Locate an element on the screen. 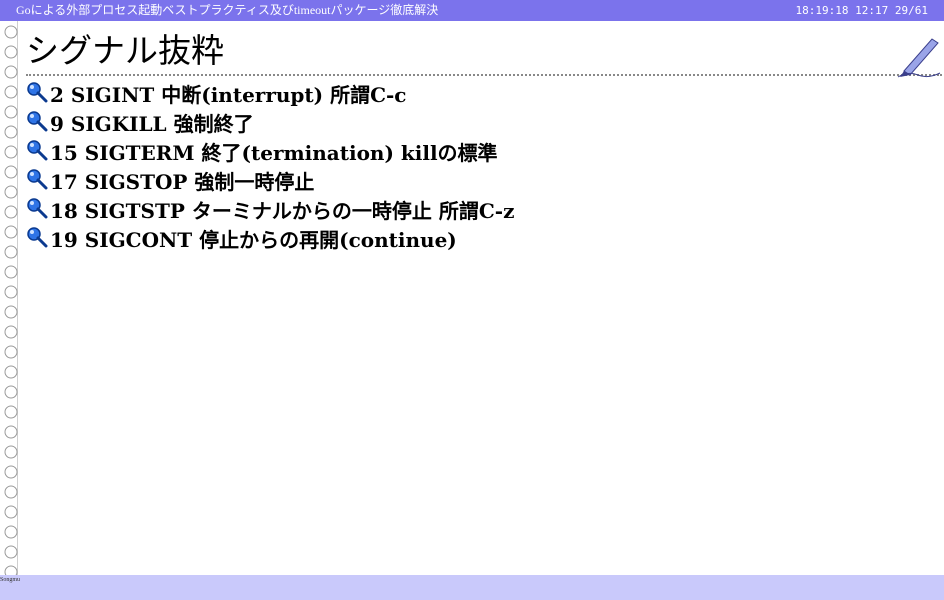  list-item-text: 15 SIGTERM 終了(termination) killの標準 is located at coordinates (274, 153).